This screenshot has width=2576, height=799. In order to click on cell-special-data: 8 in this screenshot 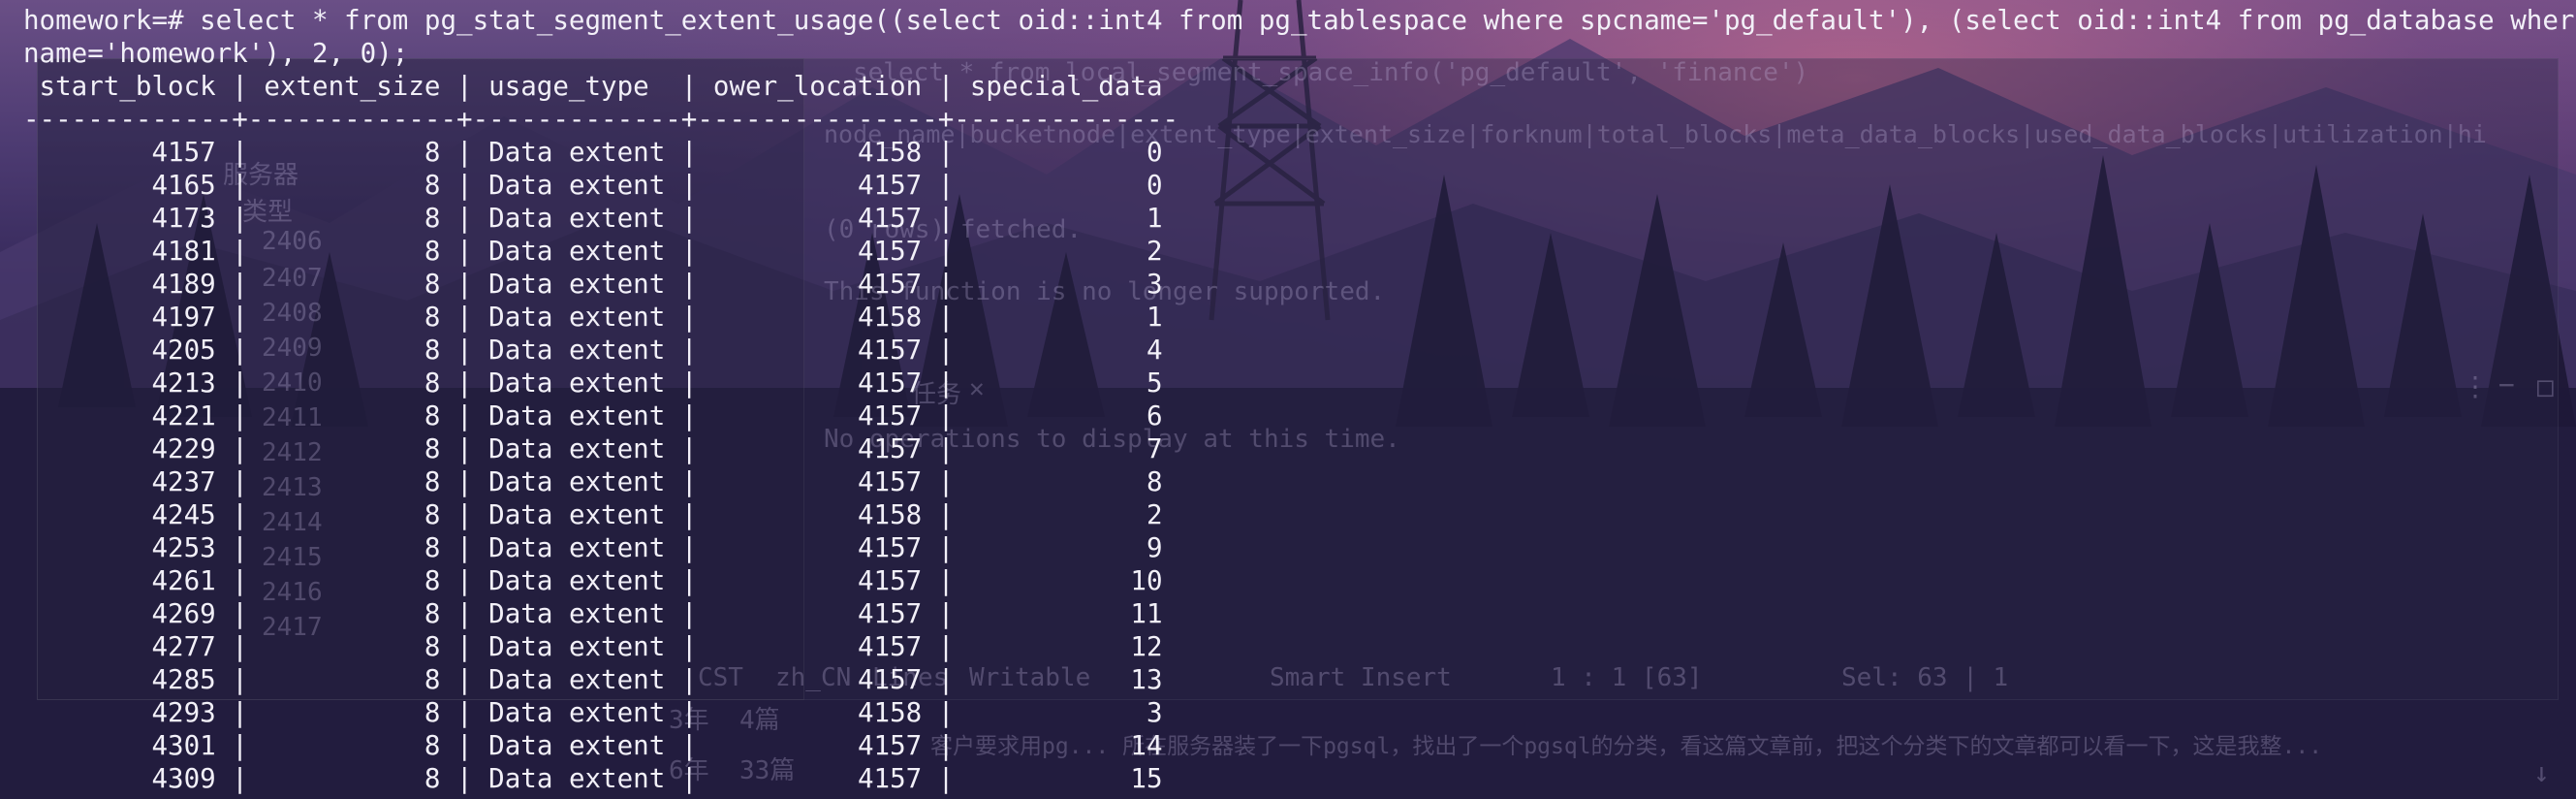, I will do `click(1066, 481)`.